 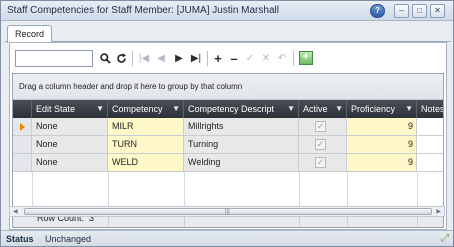 I want to click on cell-description: Welding, so click(x=241, y=162).